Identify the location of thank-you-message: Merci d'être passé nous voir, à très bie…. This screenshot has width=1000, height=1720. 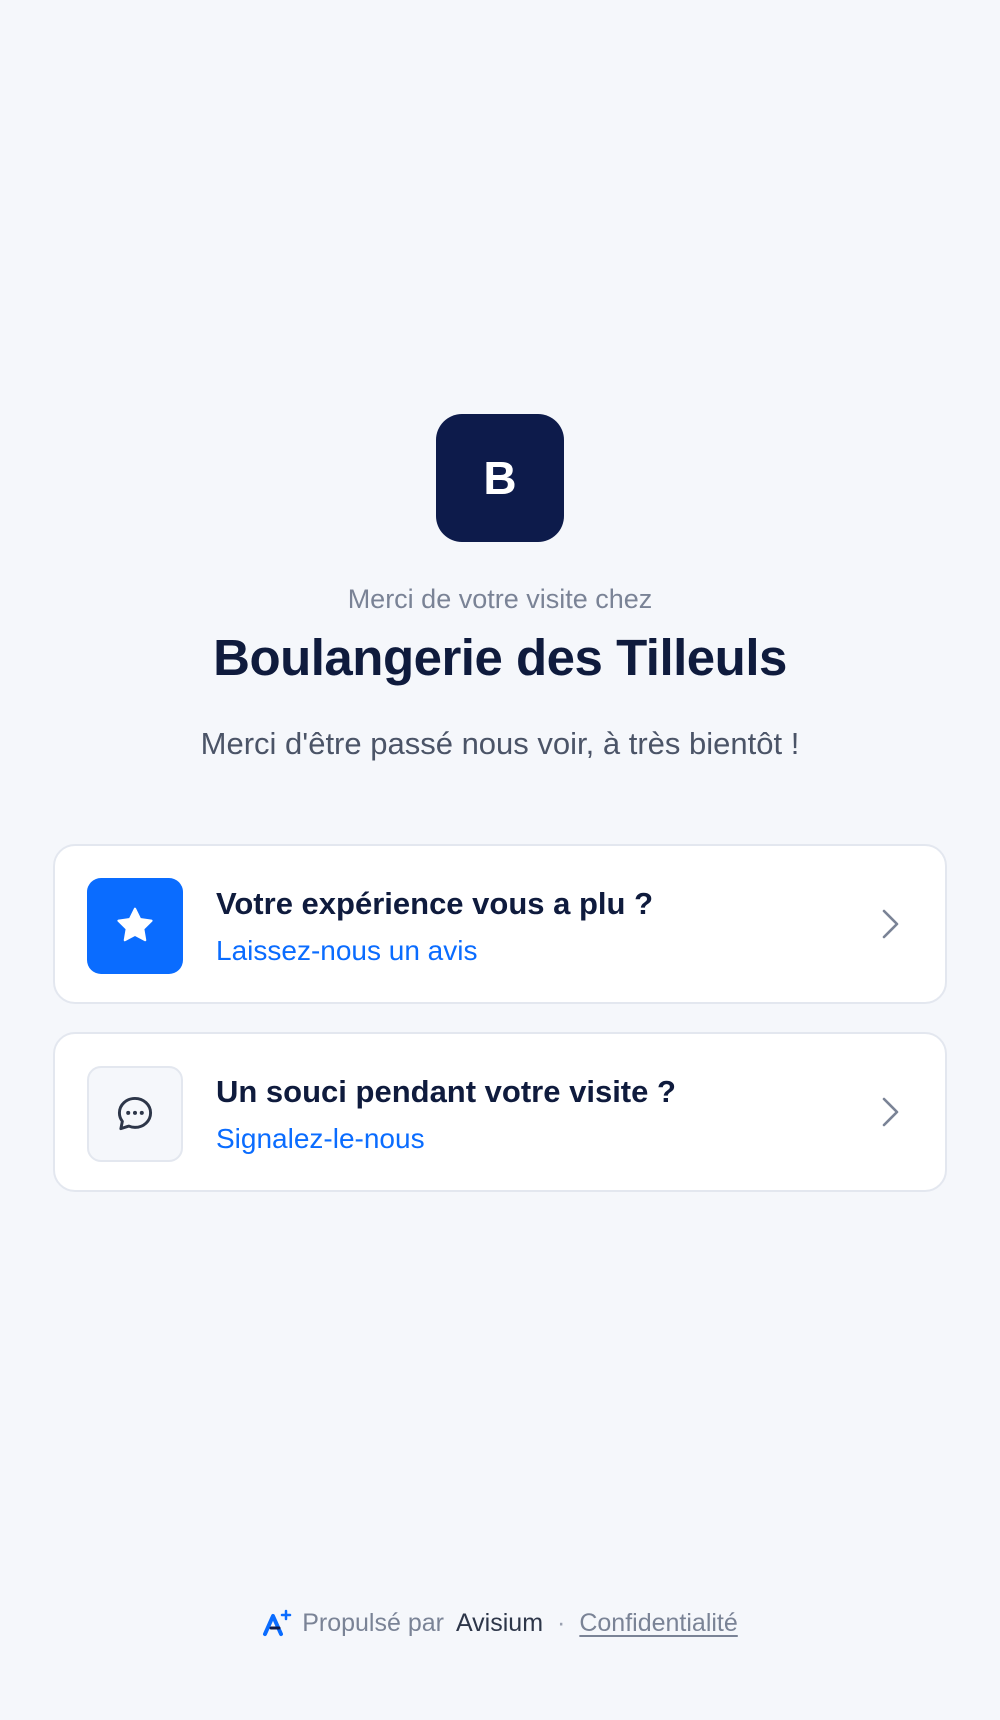
(500, 743).